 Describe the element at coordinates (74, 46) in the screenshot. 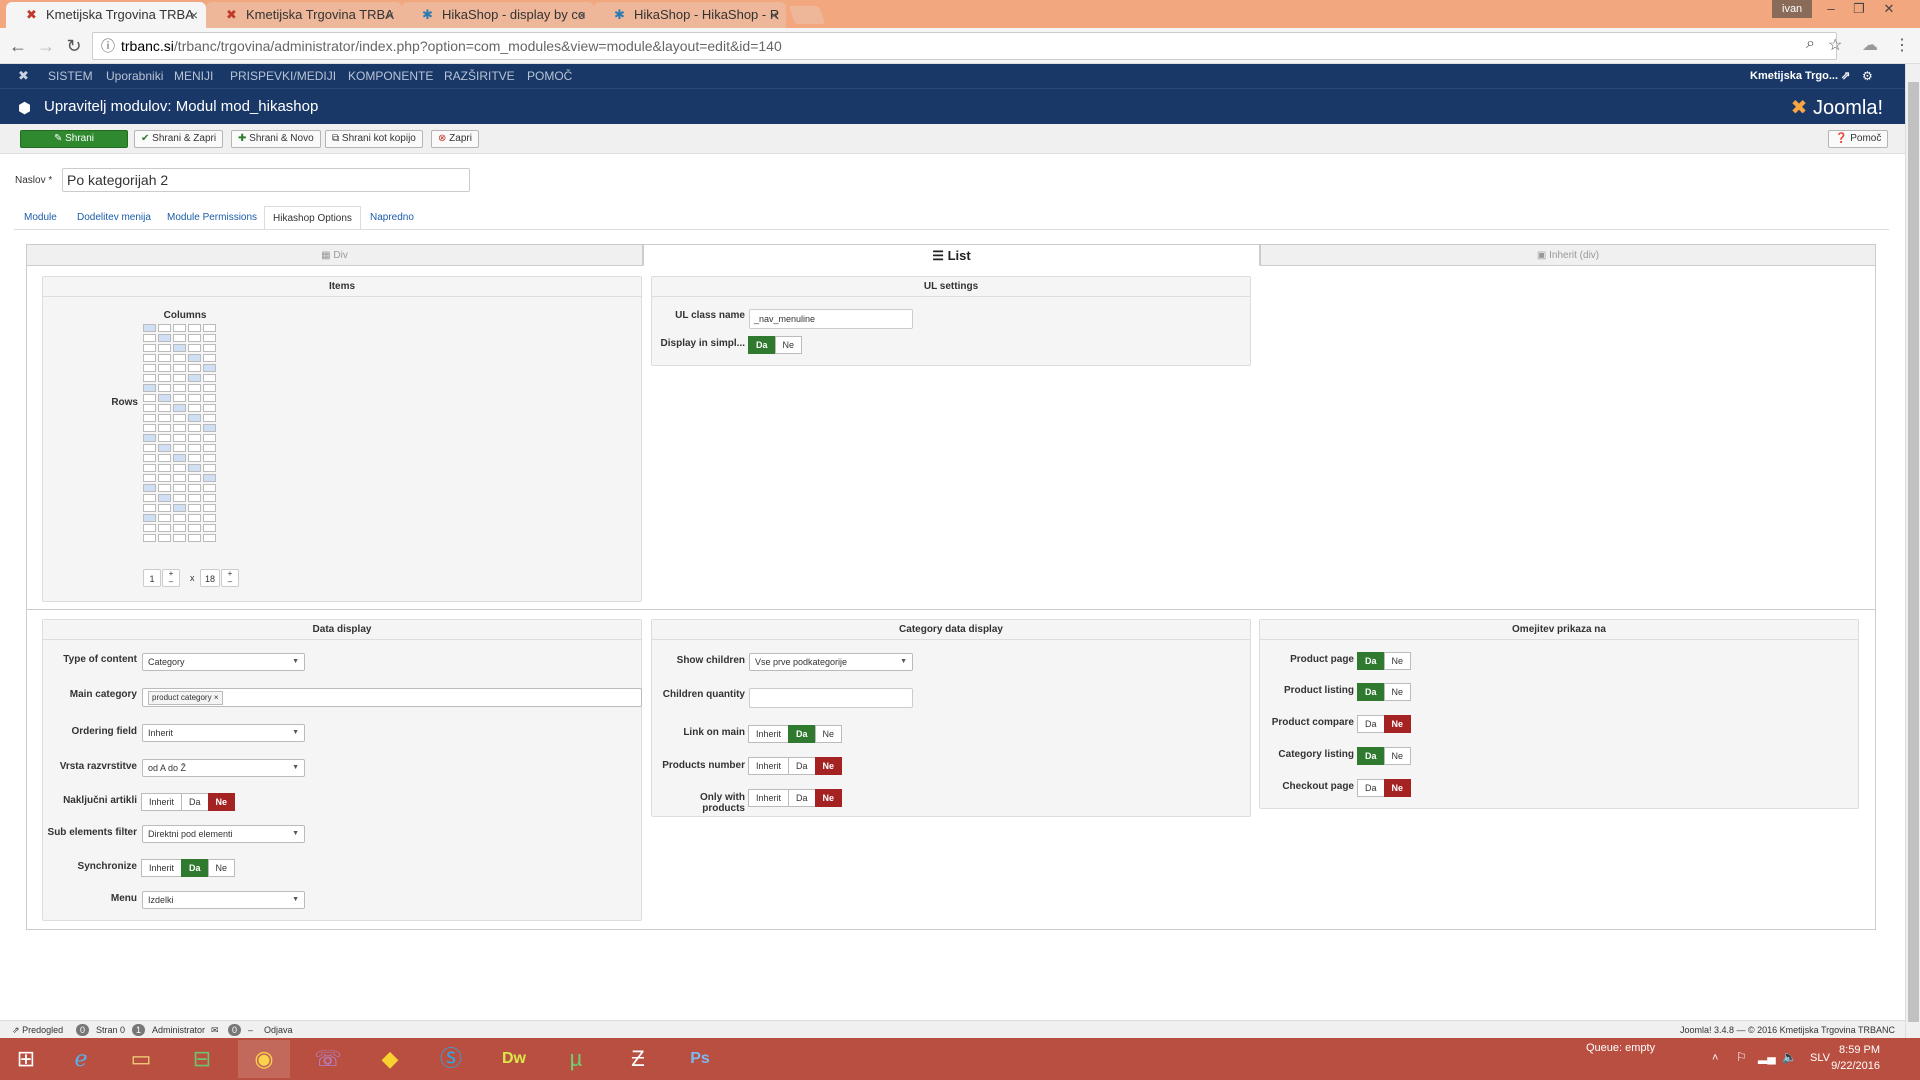

I see `reload-icon: ↻` at that location.